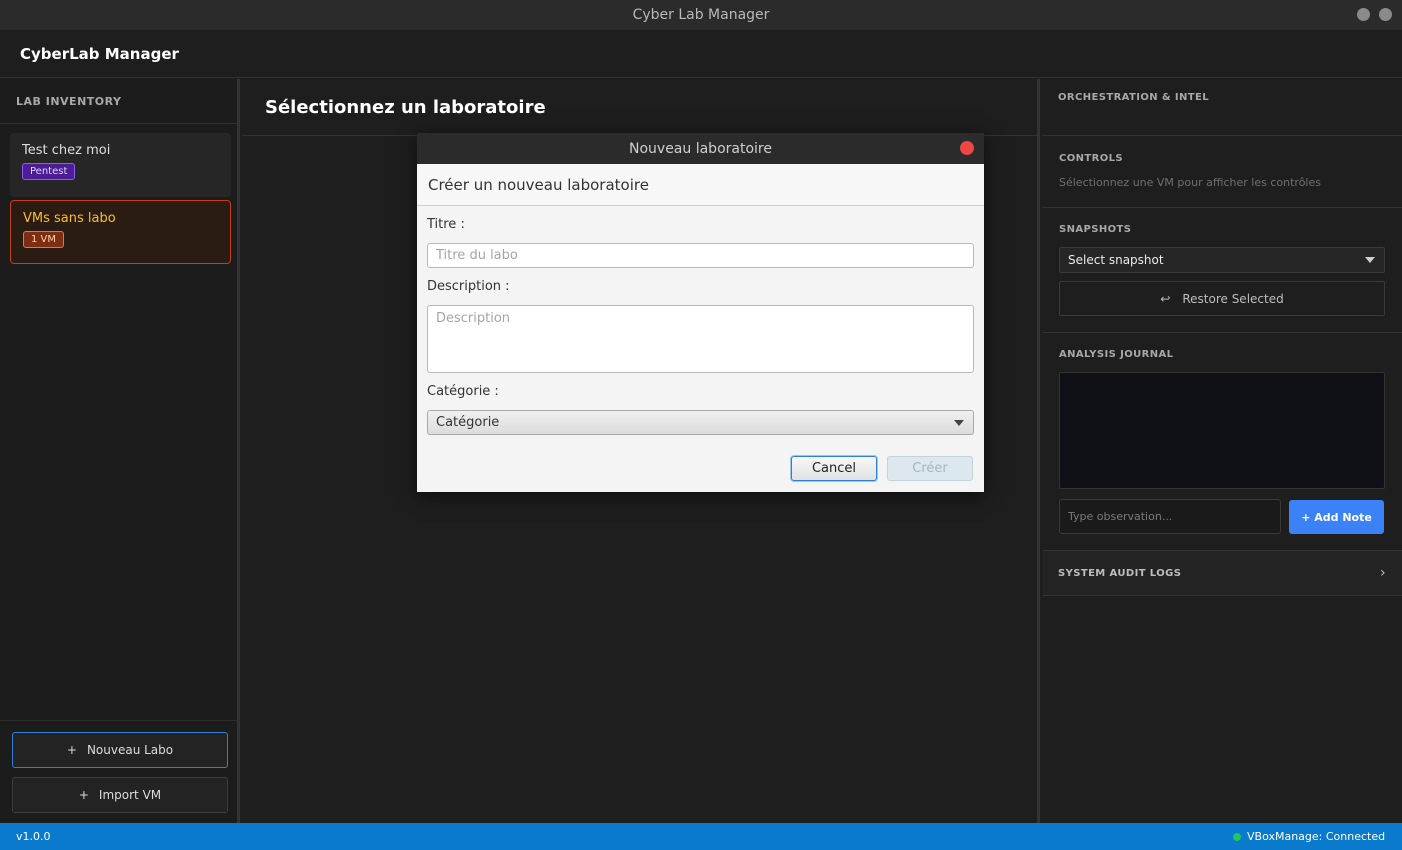  Describe the element at coordinates (468, 286) in the screenshot. I see `description-label: Description :` at that location.